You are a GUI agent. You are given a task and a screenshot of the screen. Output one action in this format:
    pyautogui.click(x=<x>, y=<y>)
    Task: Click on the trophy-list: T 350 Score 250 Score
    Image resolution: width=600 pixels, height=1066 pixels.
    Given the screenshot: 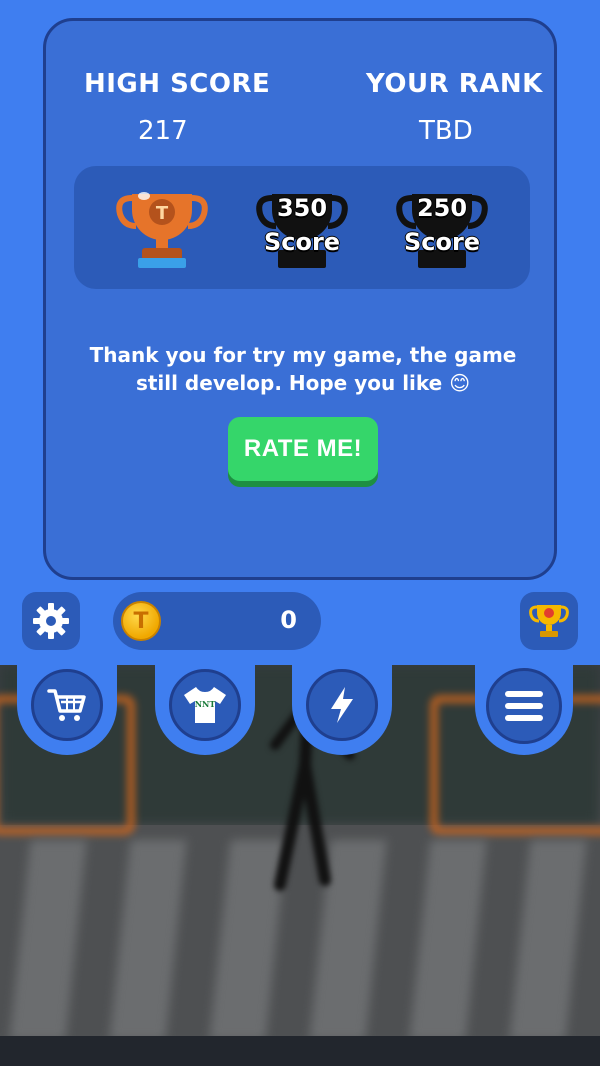 What is the action you would take?
    pyautogui.click(x=302, y=227)
    